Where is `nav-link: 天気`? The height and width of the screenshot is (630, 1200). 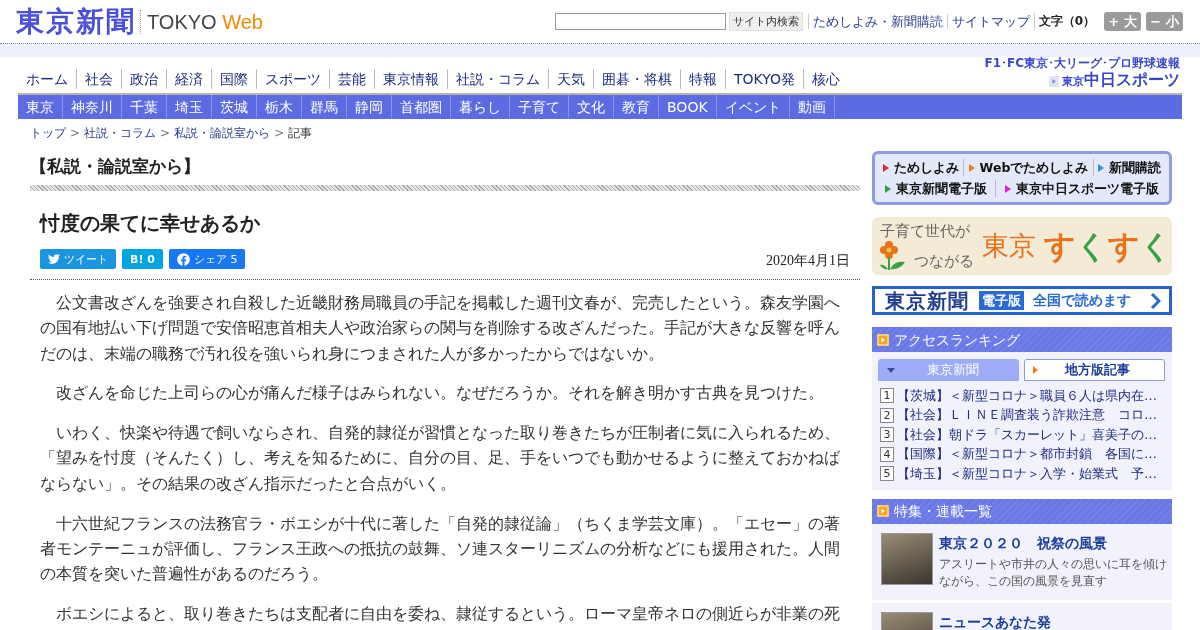 nav-link: 天気 is located at coordinates (570, 79).